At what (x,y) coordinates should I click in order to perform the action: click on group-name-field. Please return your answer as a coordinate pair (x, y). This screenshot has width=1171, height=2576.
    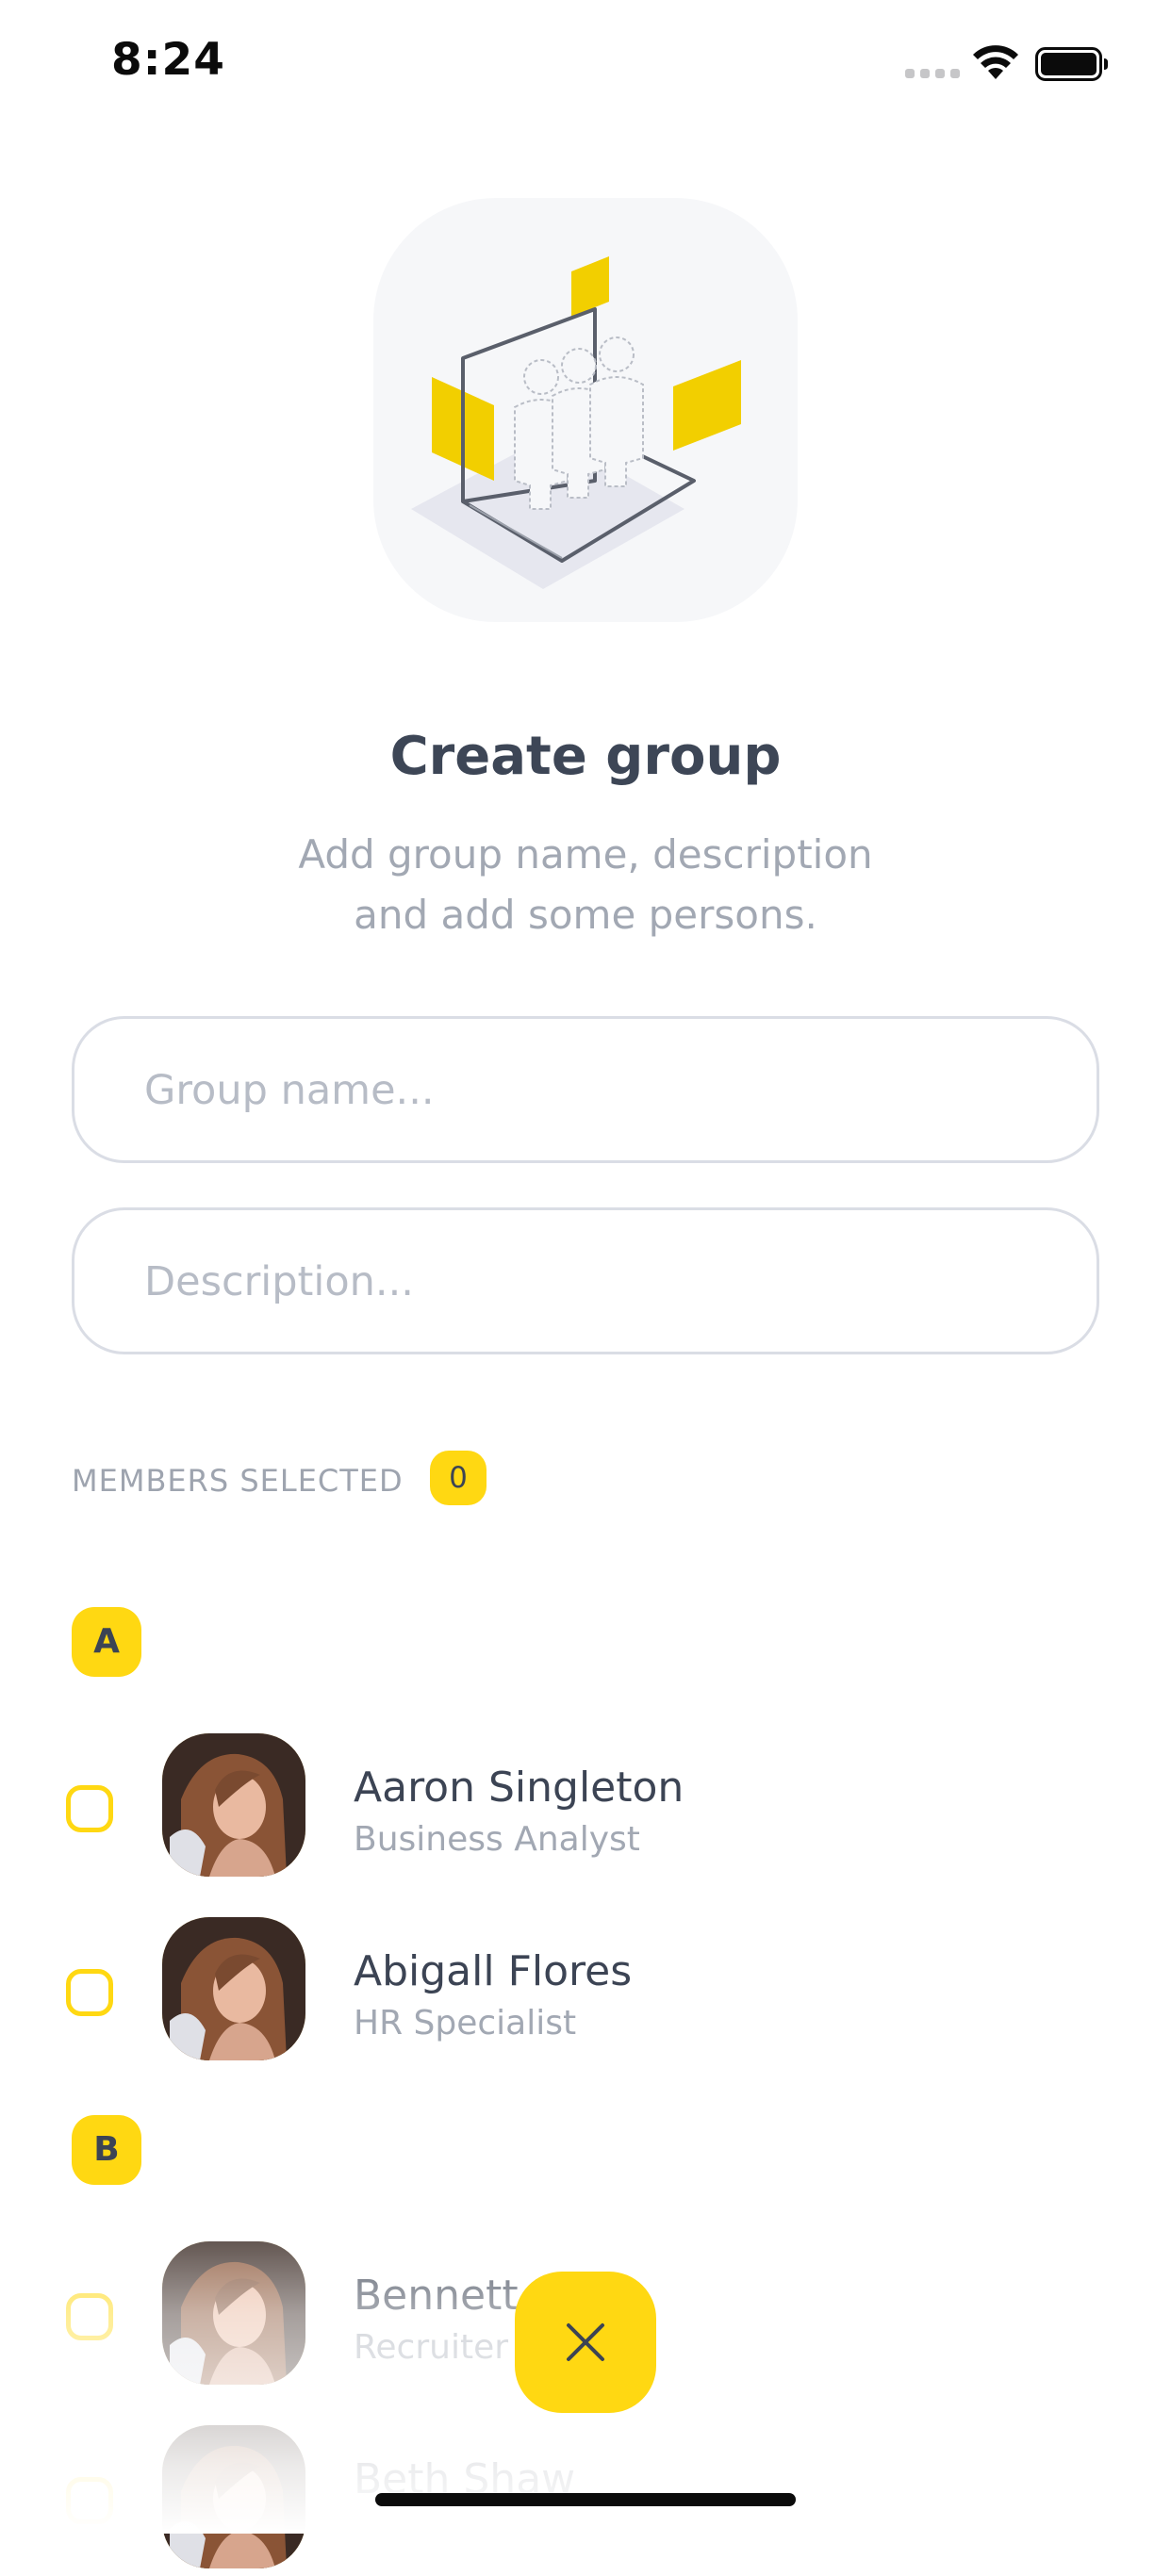
    Looking at the image, I should click on (585, 1089).